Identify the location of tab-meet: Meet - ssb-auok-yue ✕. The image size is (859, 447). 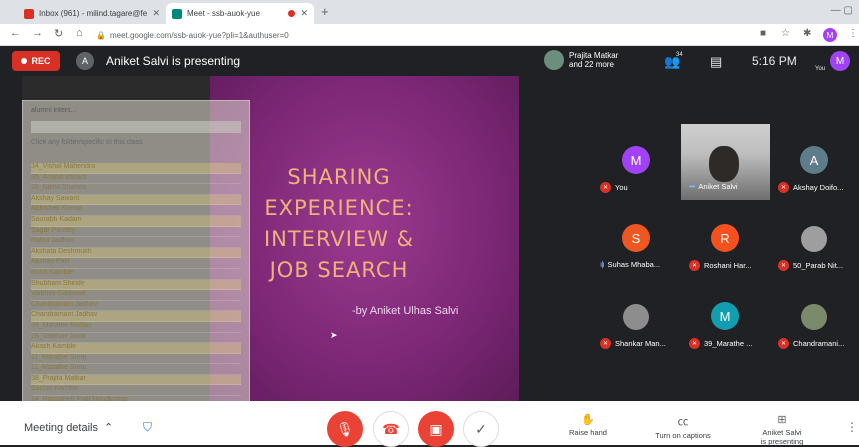
(240, 13).